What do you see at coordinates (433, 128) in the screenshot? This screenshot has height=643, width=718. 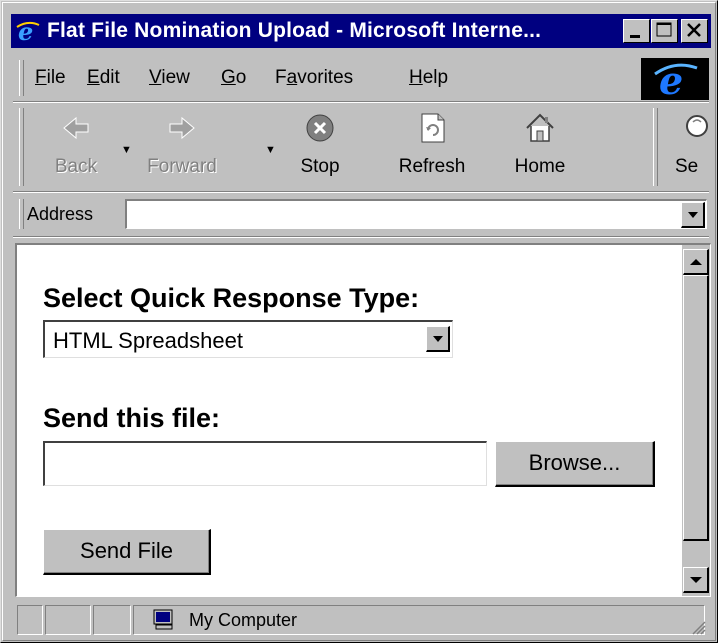 I see `refresh-icon` at bounding box center [433, 128].